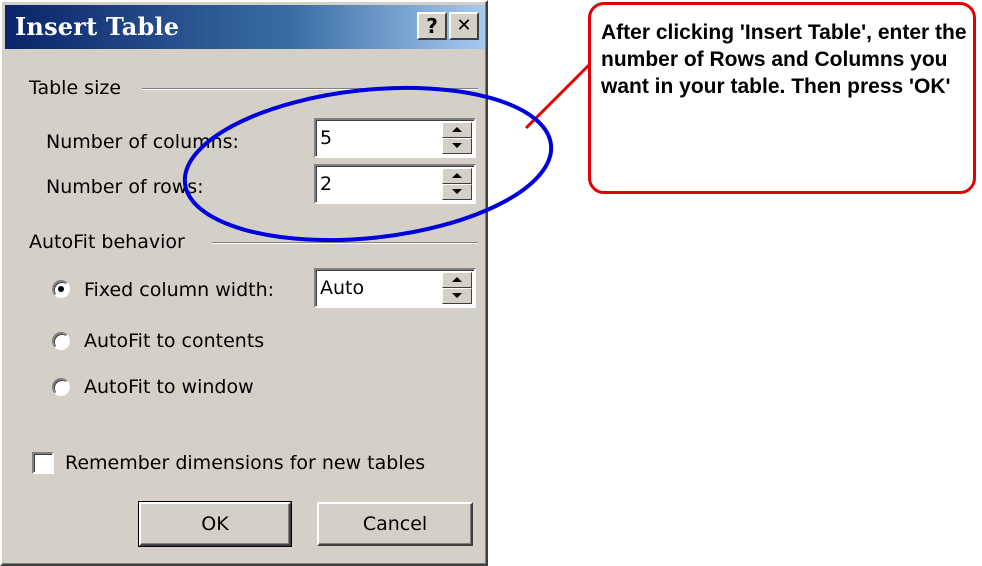 Image resolution: width=982 pixels, height=566 pixels. I want to click on autofit-contents-radio, so click(61, 341).